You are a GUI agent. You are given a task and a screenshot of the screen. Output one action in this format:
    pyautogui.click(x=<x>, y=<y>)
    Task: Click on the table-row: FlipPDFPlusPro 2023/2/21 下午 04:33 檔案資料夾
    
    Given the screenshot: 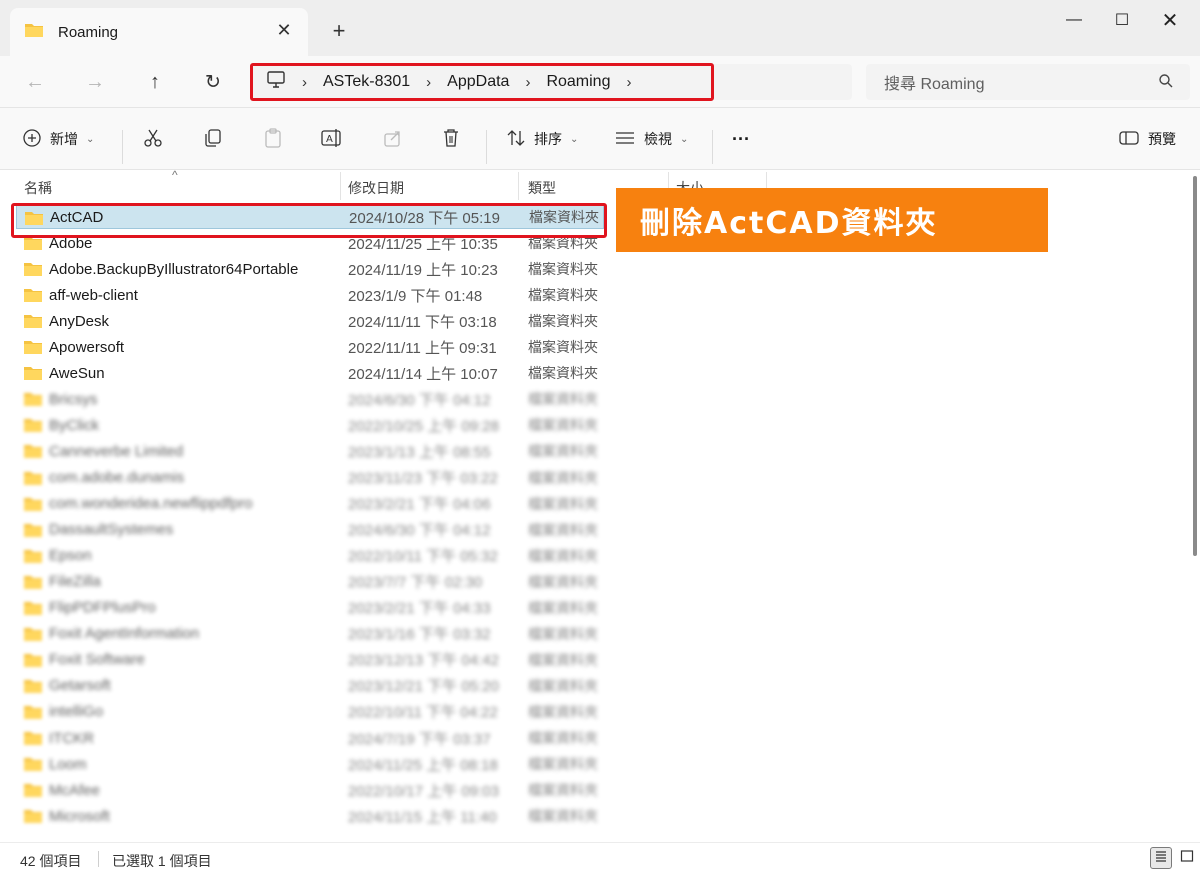 What is the action you would take?
    pyautogui.click(x=310, y=608)
    